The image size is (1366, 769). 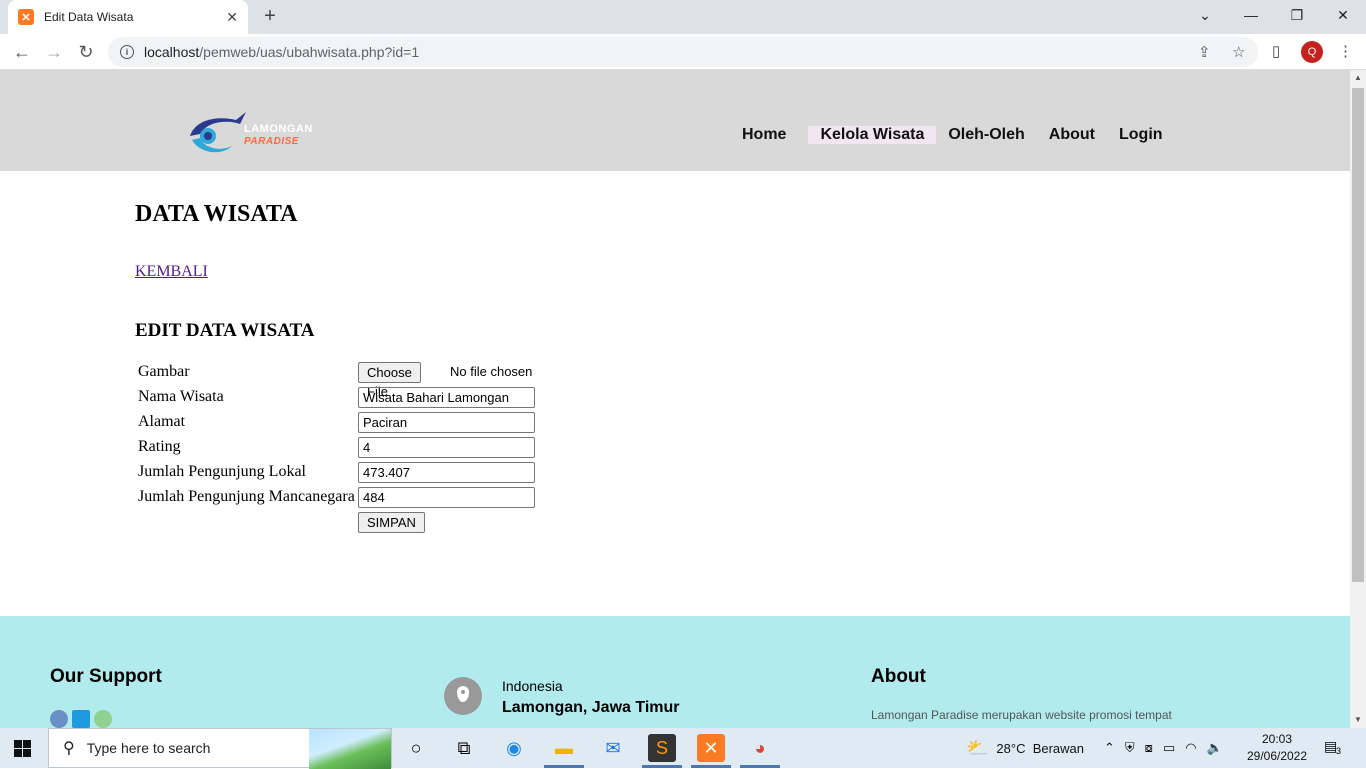 What do you see at coordinates (760, 748) in the screenshot?
I see `chrome-icon: ◕` at bounding box center [760, 748].